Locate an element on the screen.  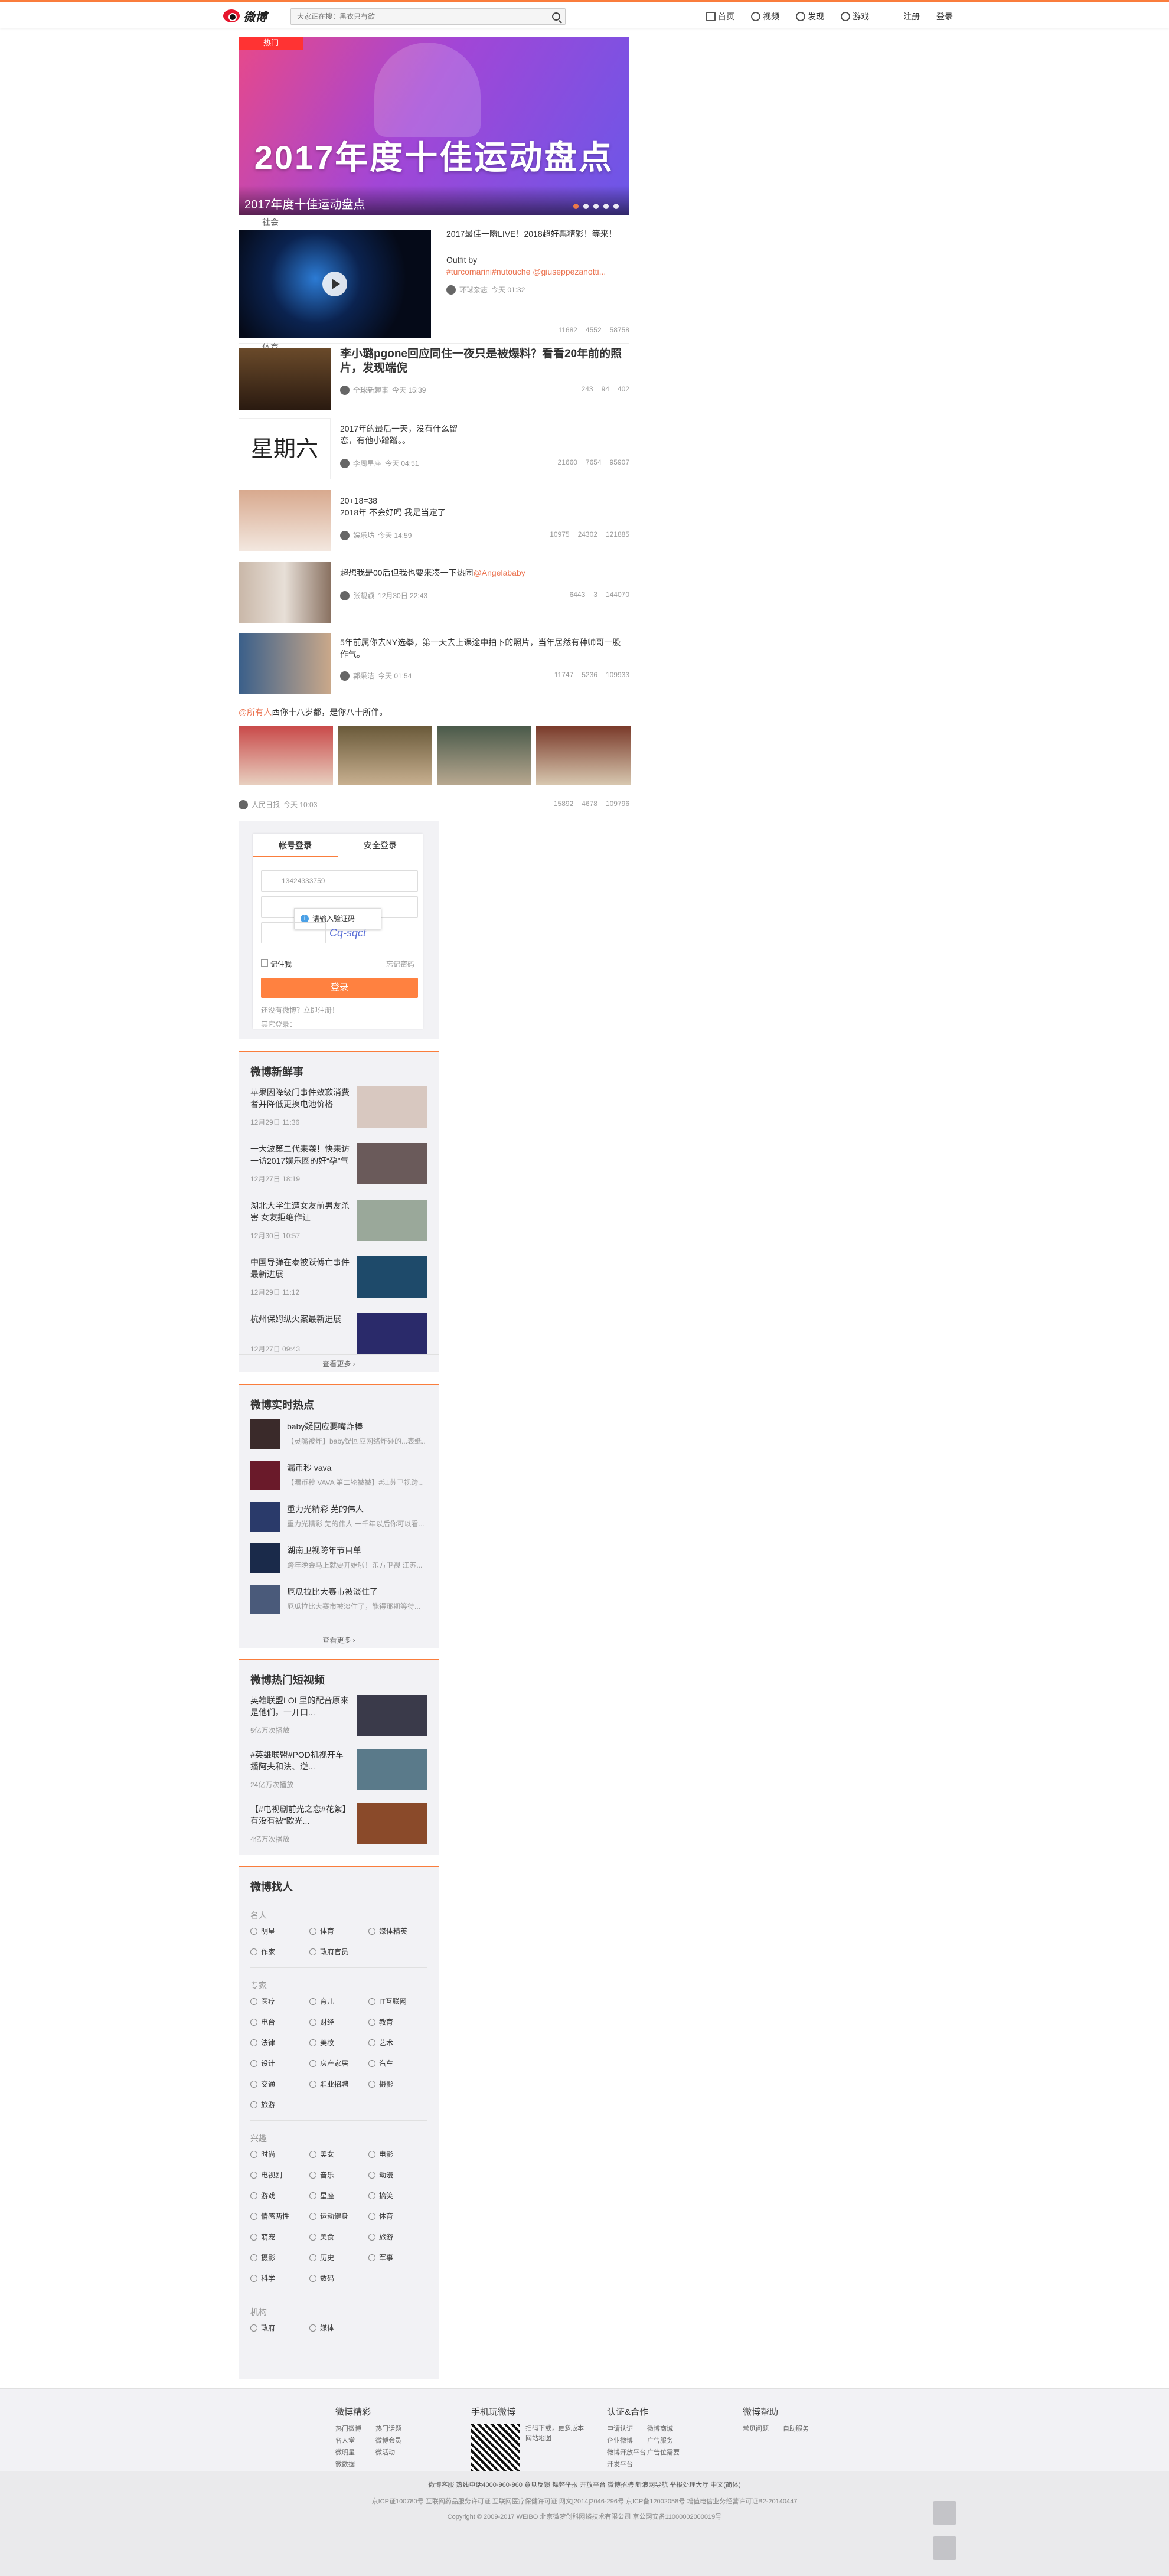
repost-count: 10975 is located at coordinates (559, 534).